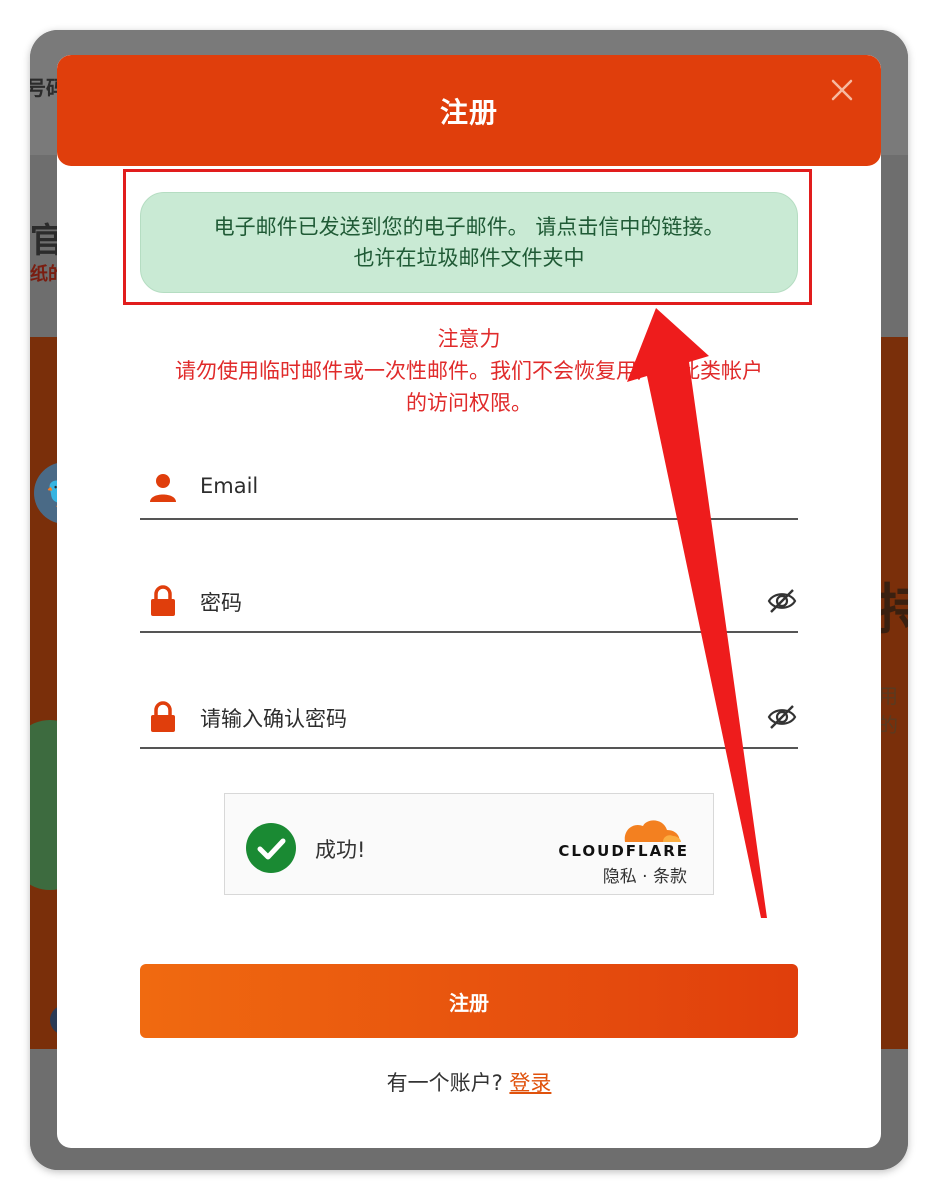  I want to click on password-field: 密码, so click(469, 603).